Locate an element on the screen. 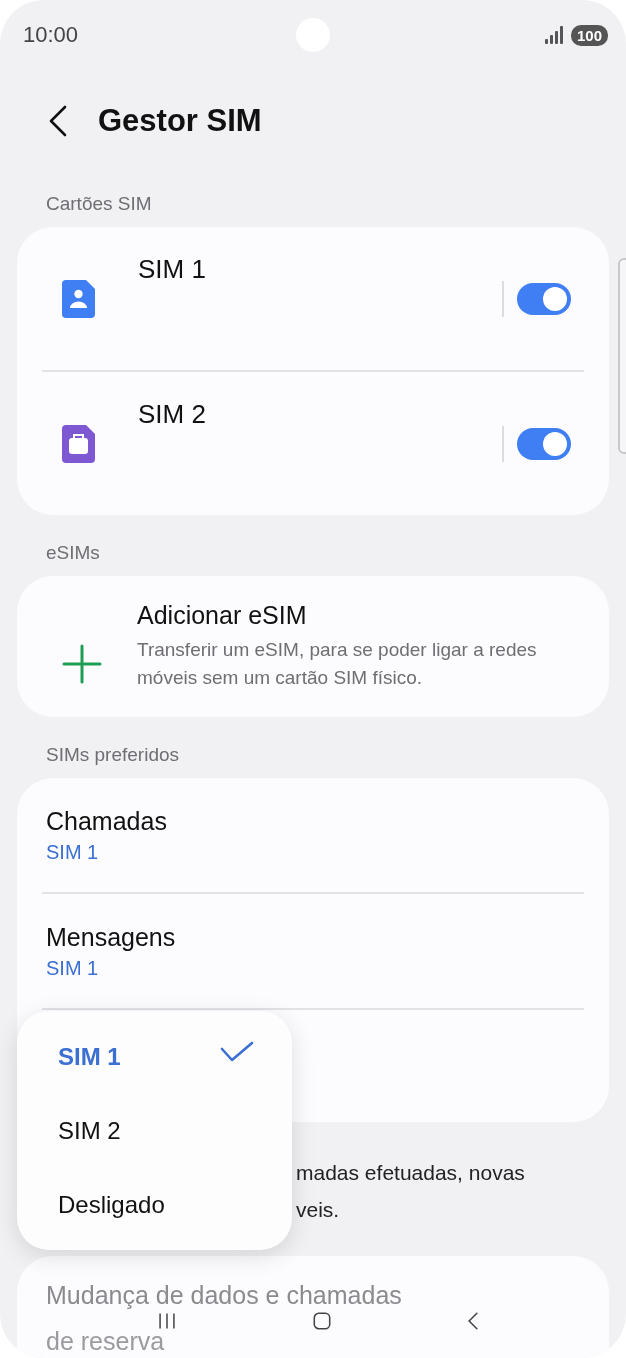  section-label: eSIMs is located at coordinates (73, 553).